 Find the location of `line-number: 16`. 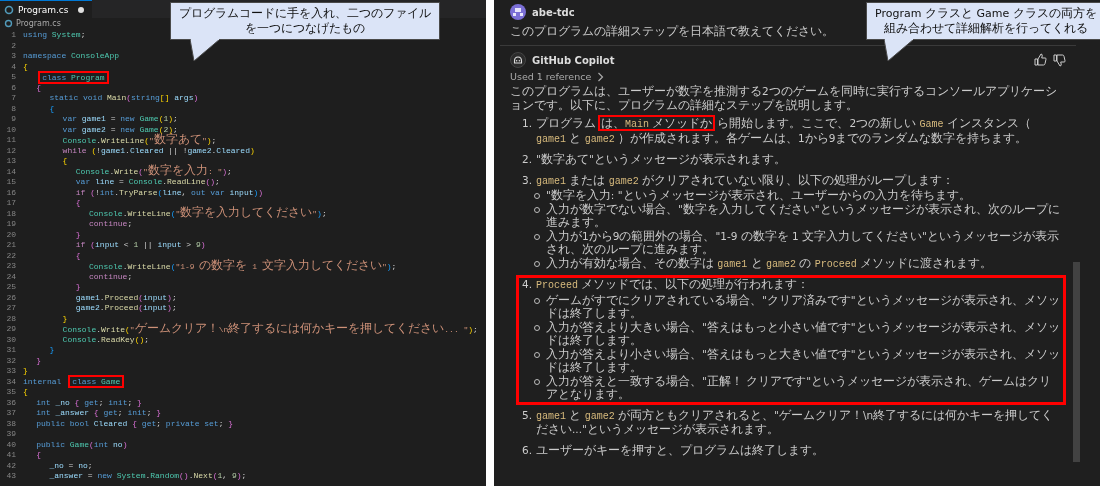

line-number: 16 is located at coordinates (11, 192).